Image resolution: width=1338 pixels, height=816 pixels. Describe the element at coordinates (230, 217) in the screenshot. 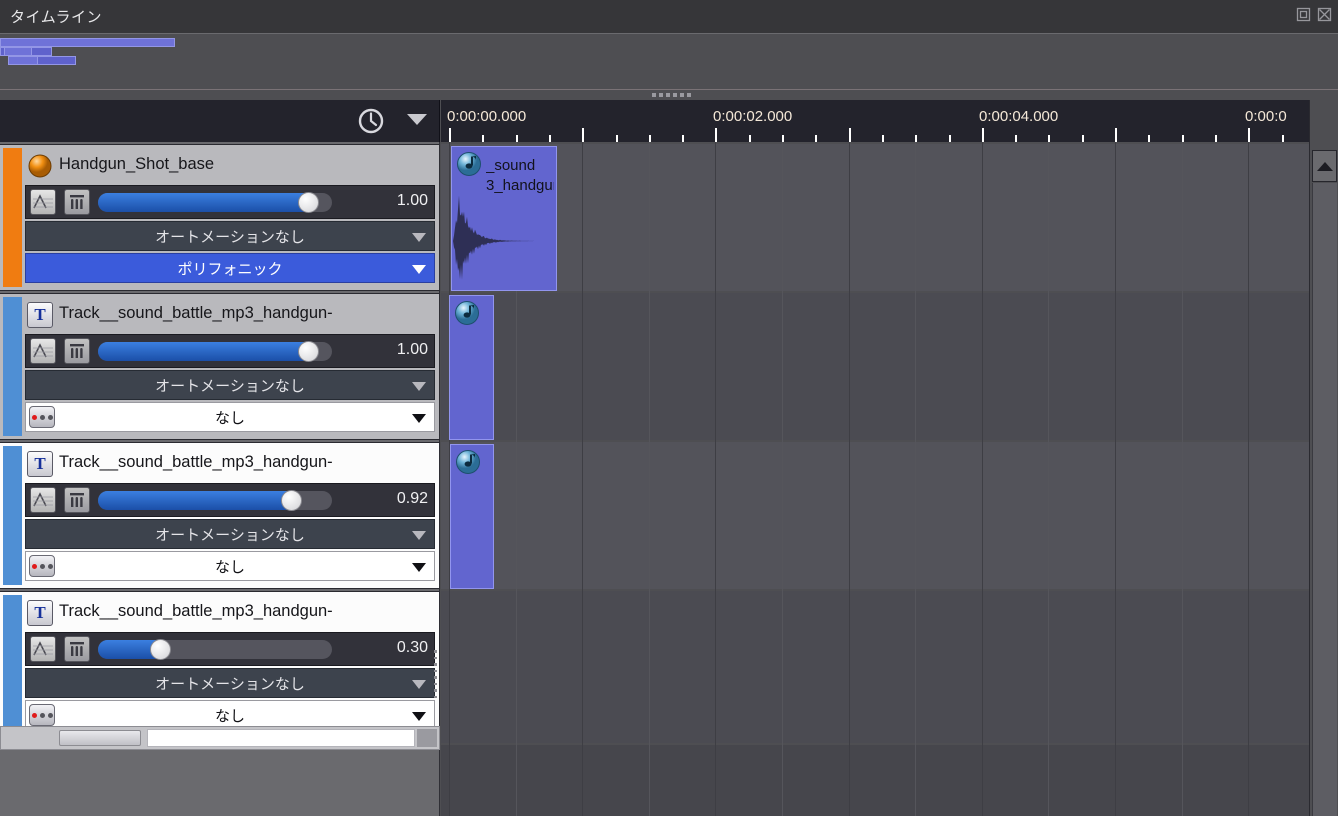

I see `track-controls: Handgun_Shot_base 1.00 オートメーションなしポリフォニック` at that location.